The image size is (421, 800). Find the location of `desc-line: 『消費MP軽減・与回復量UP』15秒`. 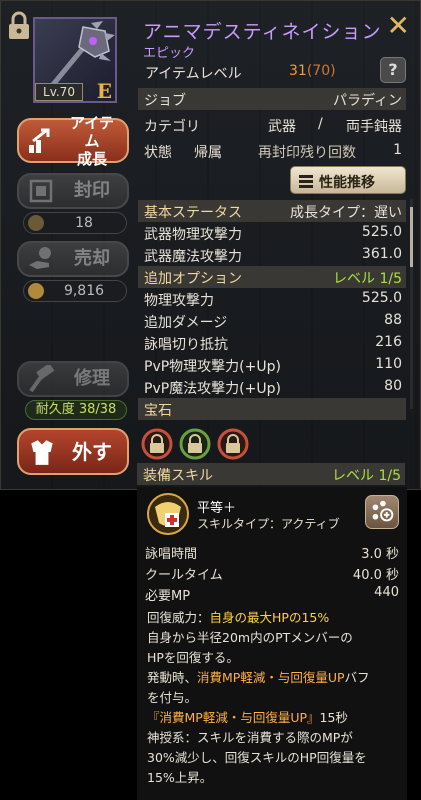

desc-line: 『消費MP軽減・与回復量UP』15秒 is located at coordinates (247, 717).